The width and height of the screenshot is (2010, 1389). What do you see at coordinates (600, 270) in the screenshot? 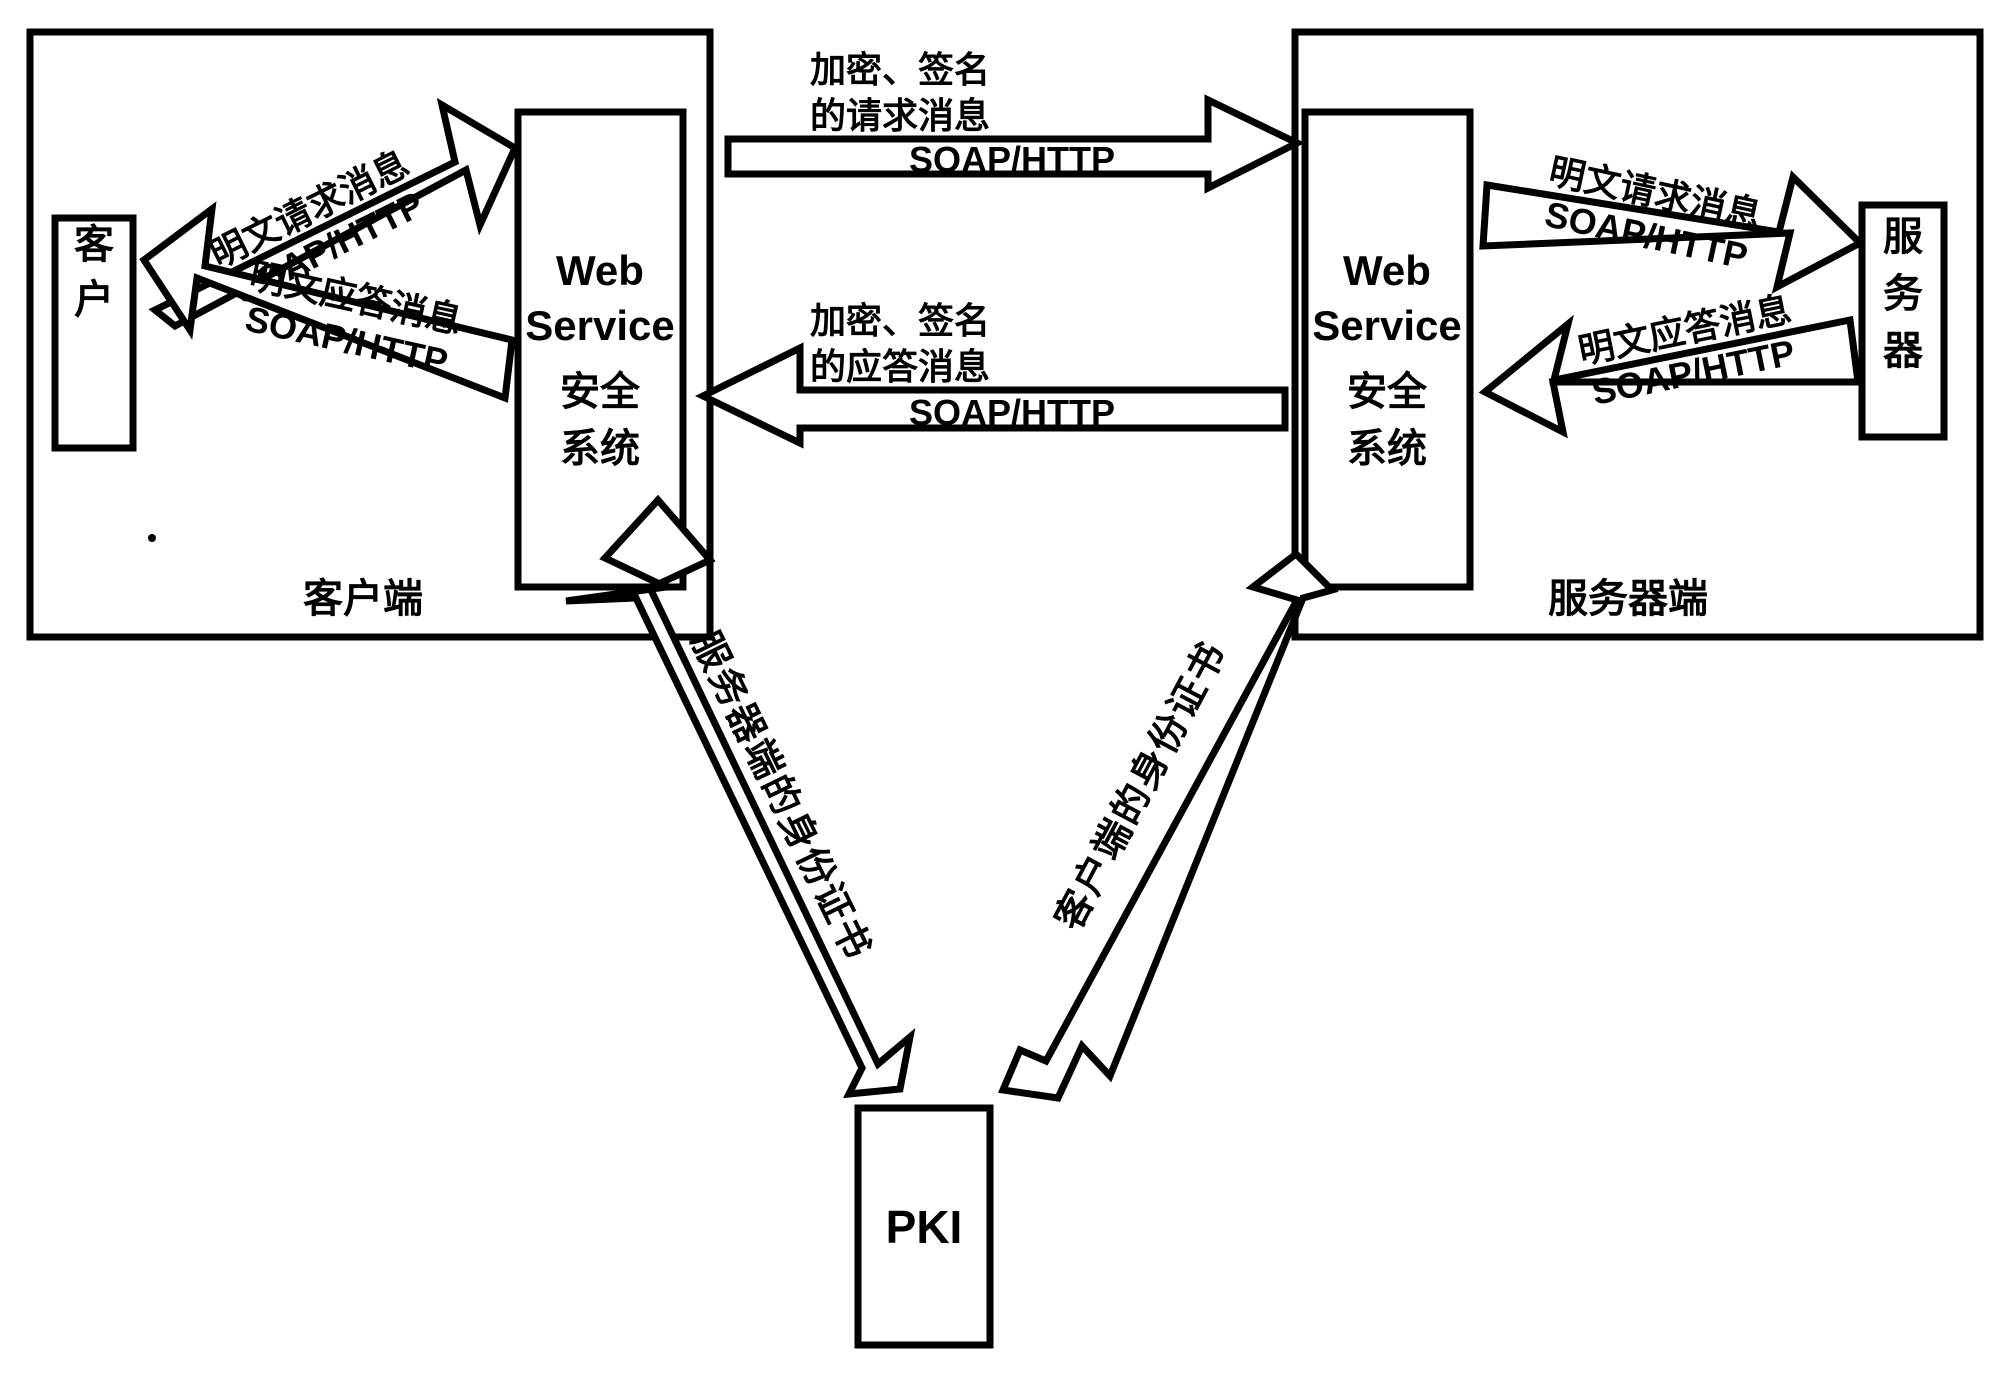
I see `client-ws-line1: Web` at bounding box center [600, 270].